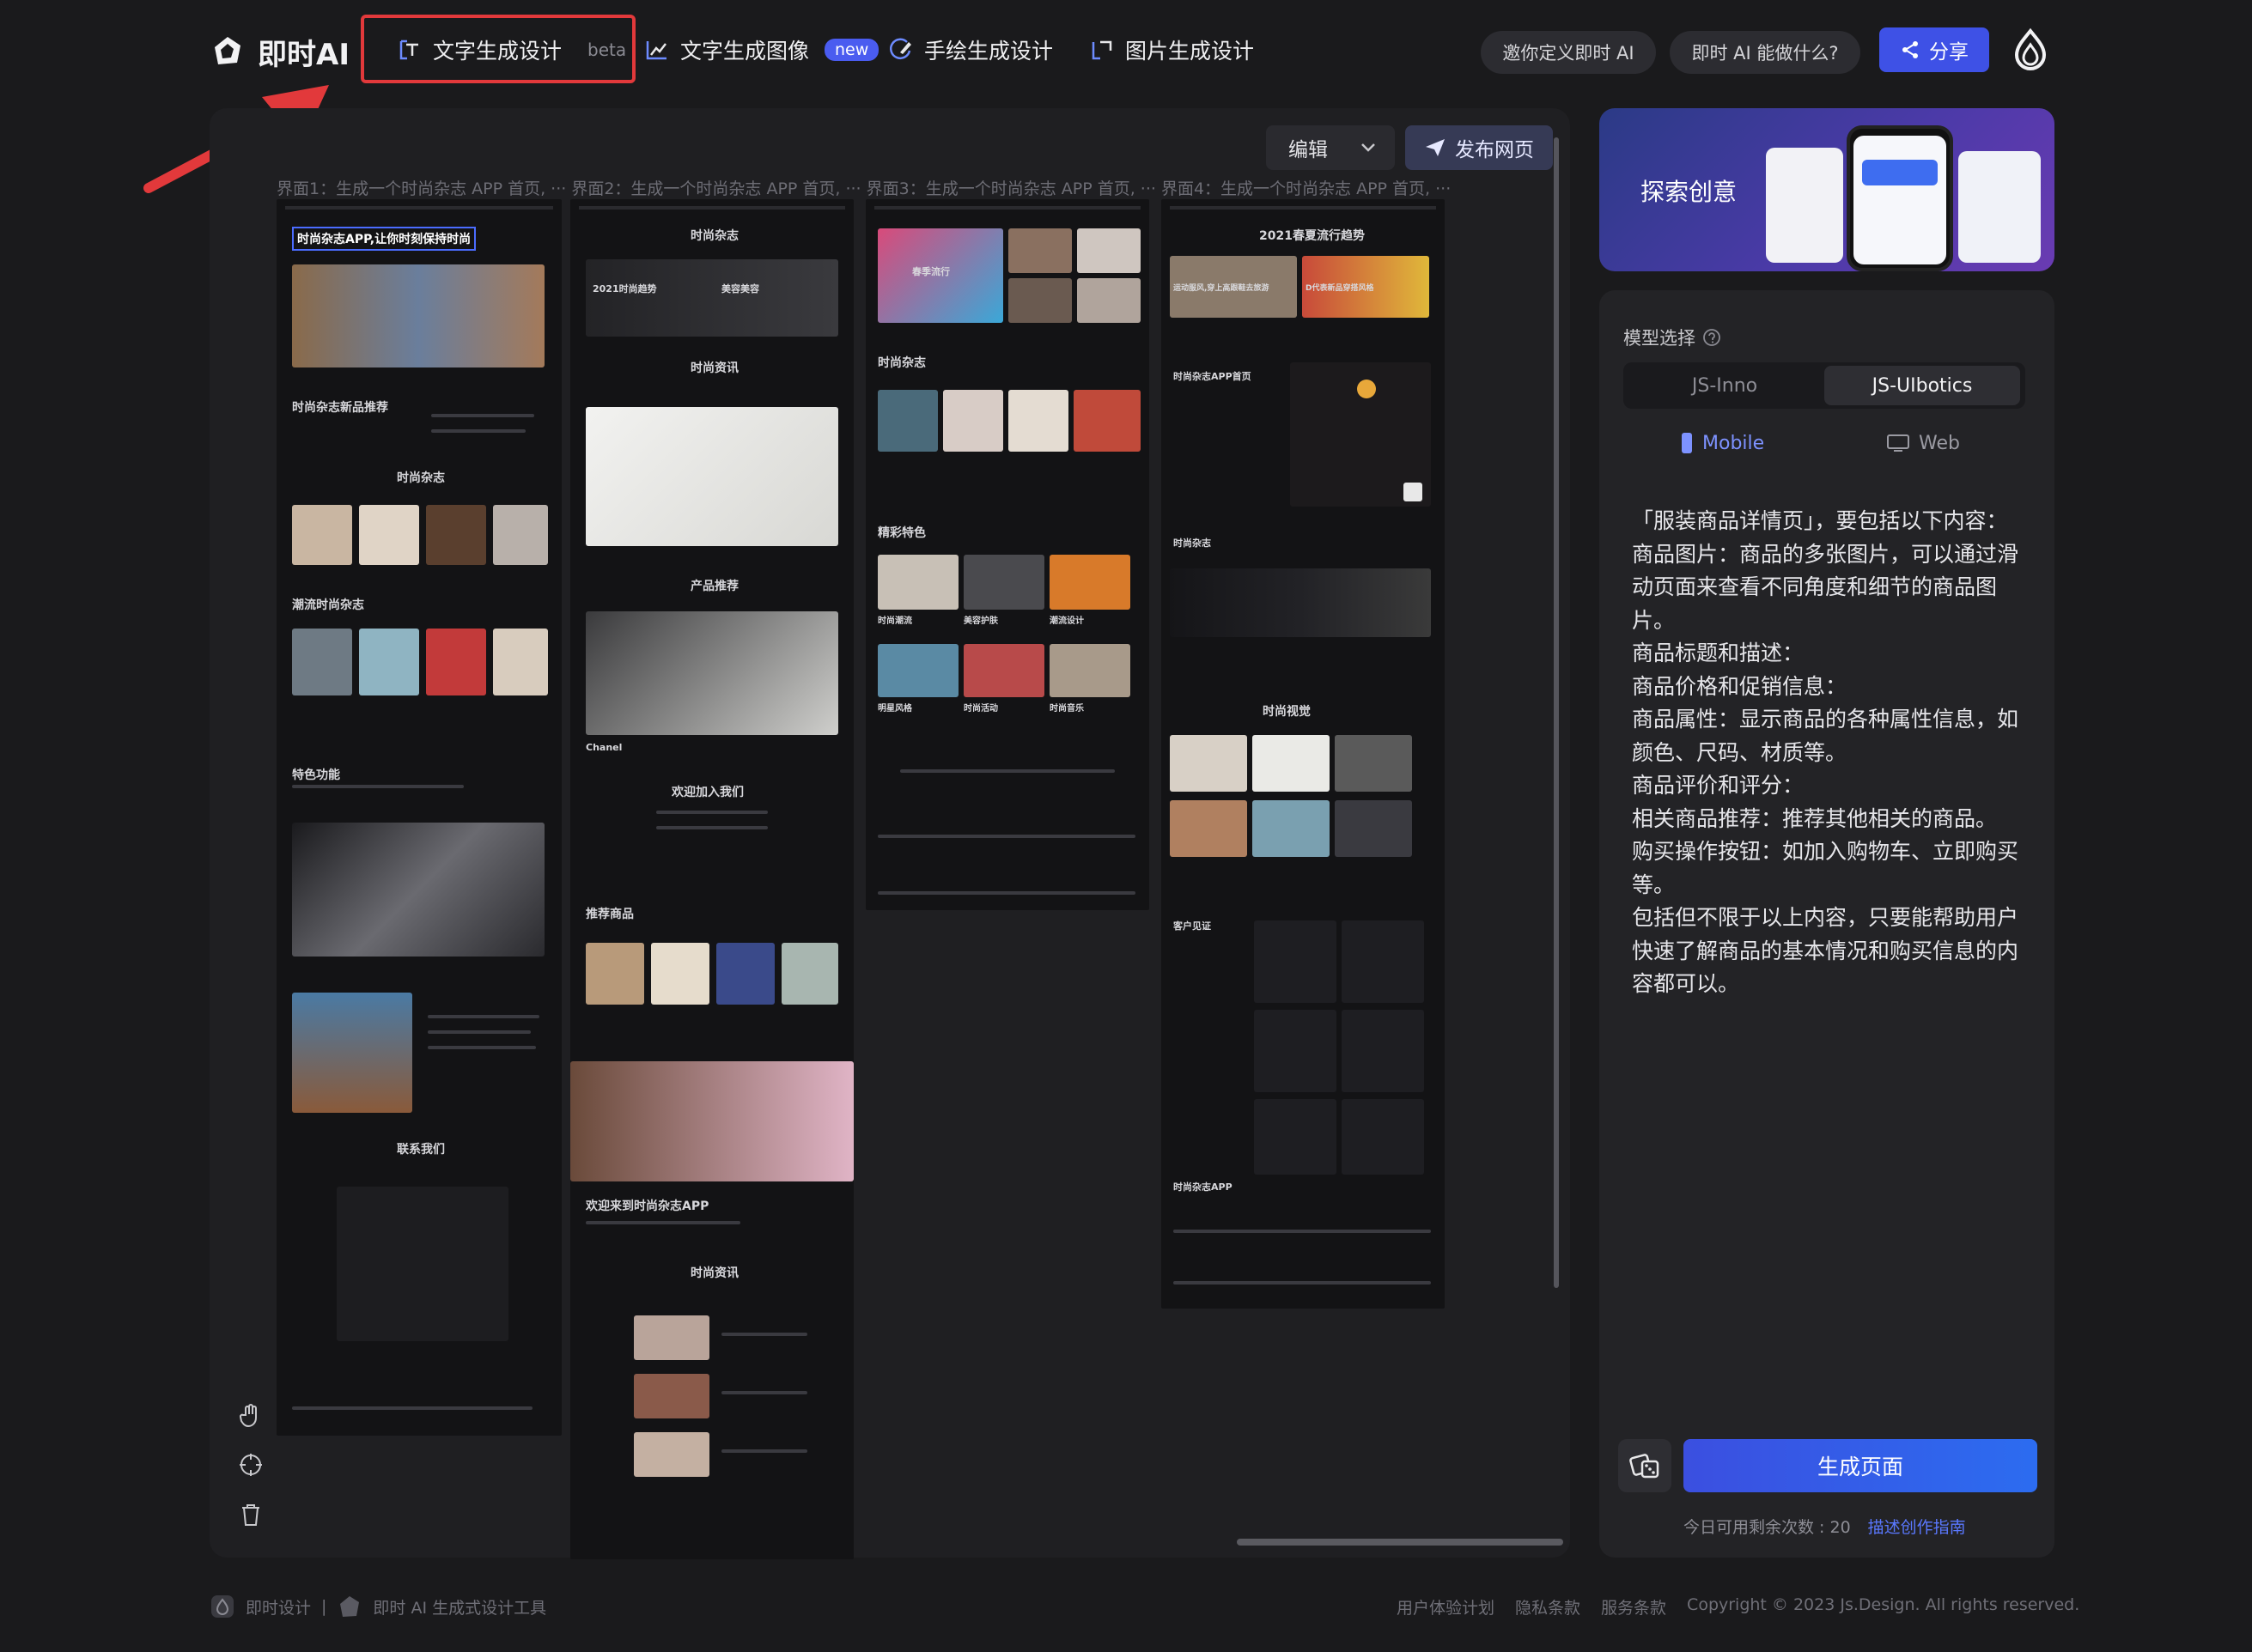 The height and width of the screenshot is (1652, 2252). I want to click on publish-button: 发布网页, so click(1479, 147).